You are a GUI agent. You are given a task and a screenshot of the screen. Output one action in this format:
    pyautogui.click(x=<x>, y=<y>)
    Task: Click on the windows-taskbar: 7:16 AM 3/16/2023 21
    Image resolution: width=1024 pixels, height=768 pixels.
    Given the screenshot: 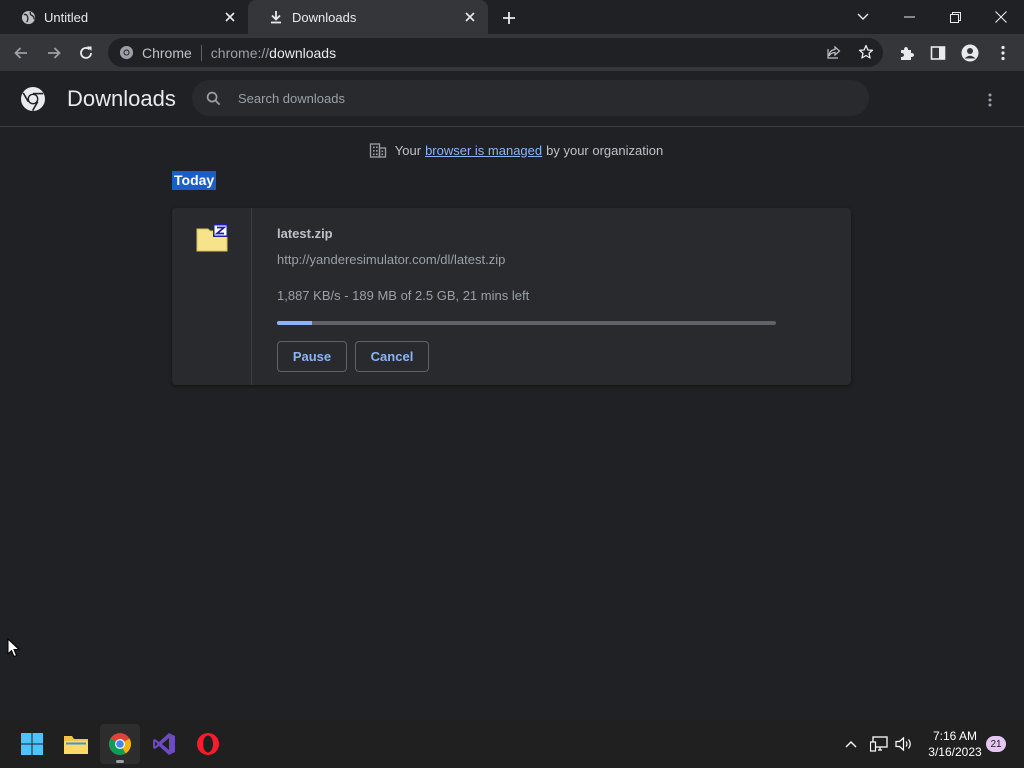 What is the action you would take?
    pyautogui.click(x=512, y=744)
    